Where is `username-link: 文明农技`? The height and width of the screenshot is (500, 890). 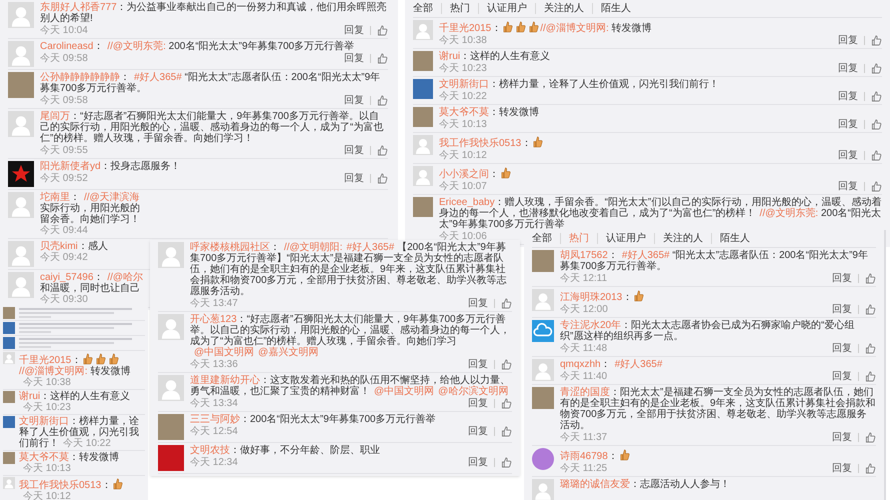 username-link: 文明农技 is located at coordinates (210, 450).